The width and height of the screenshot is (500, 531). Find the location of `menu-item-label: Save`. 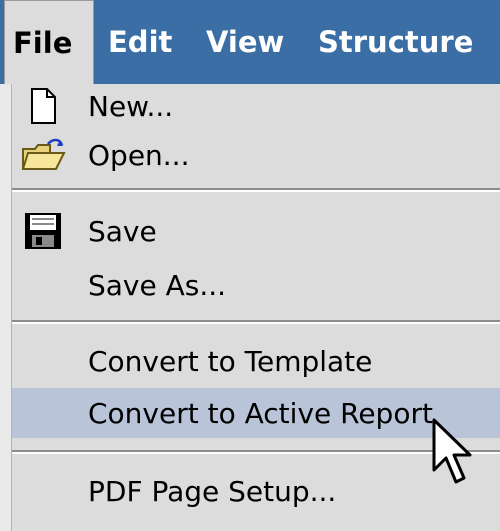

menu-item-label: Save is located at coordinates (122, 231).